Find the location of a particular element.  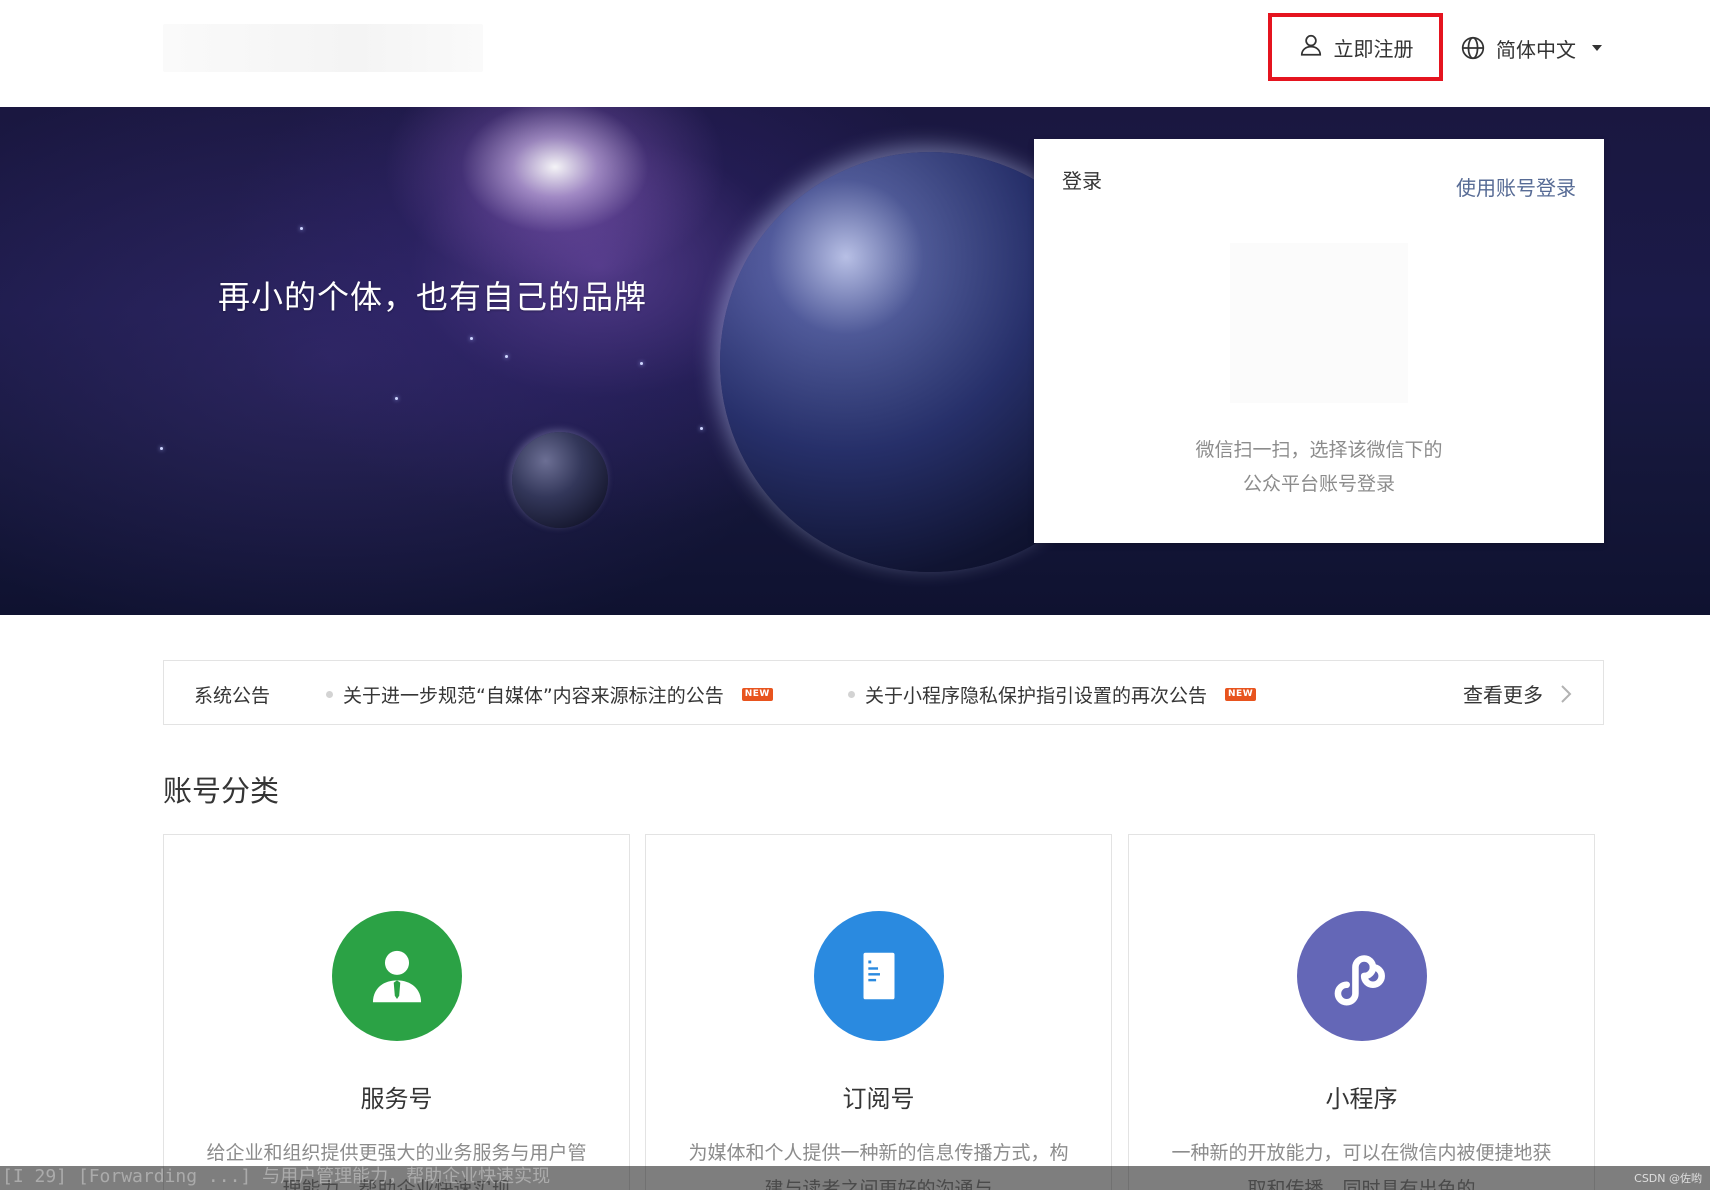

register-label: 立即注册 is located at coordinates (1373, 48).